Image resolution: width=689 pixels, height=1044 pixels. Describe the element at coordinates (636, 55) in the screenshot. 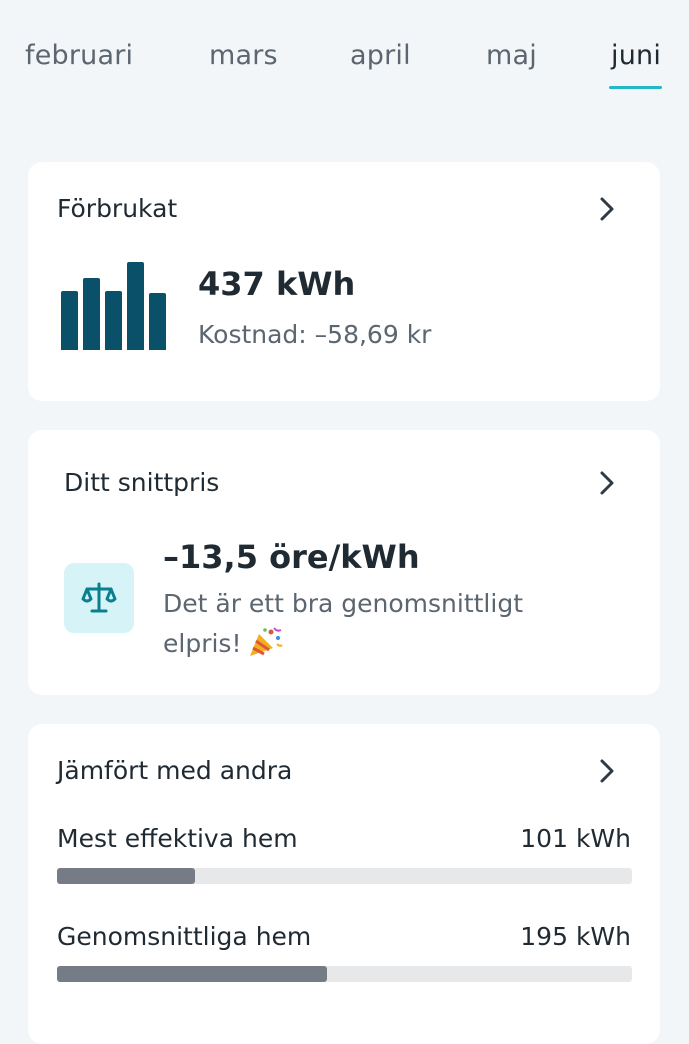

I see `tab-juni: juni` at that location.